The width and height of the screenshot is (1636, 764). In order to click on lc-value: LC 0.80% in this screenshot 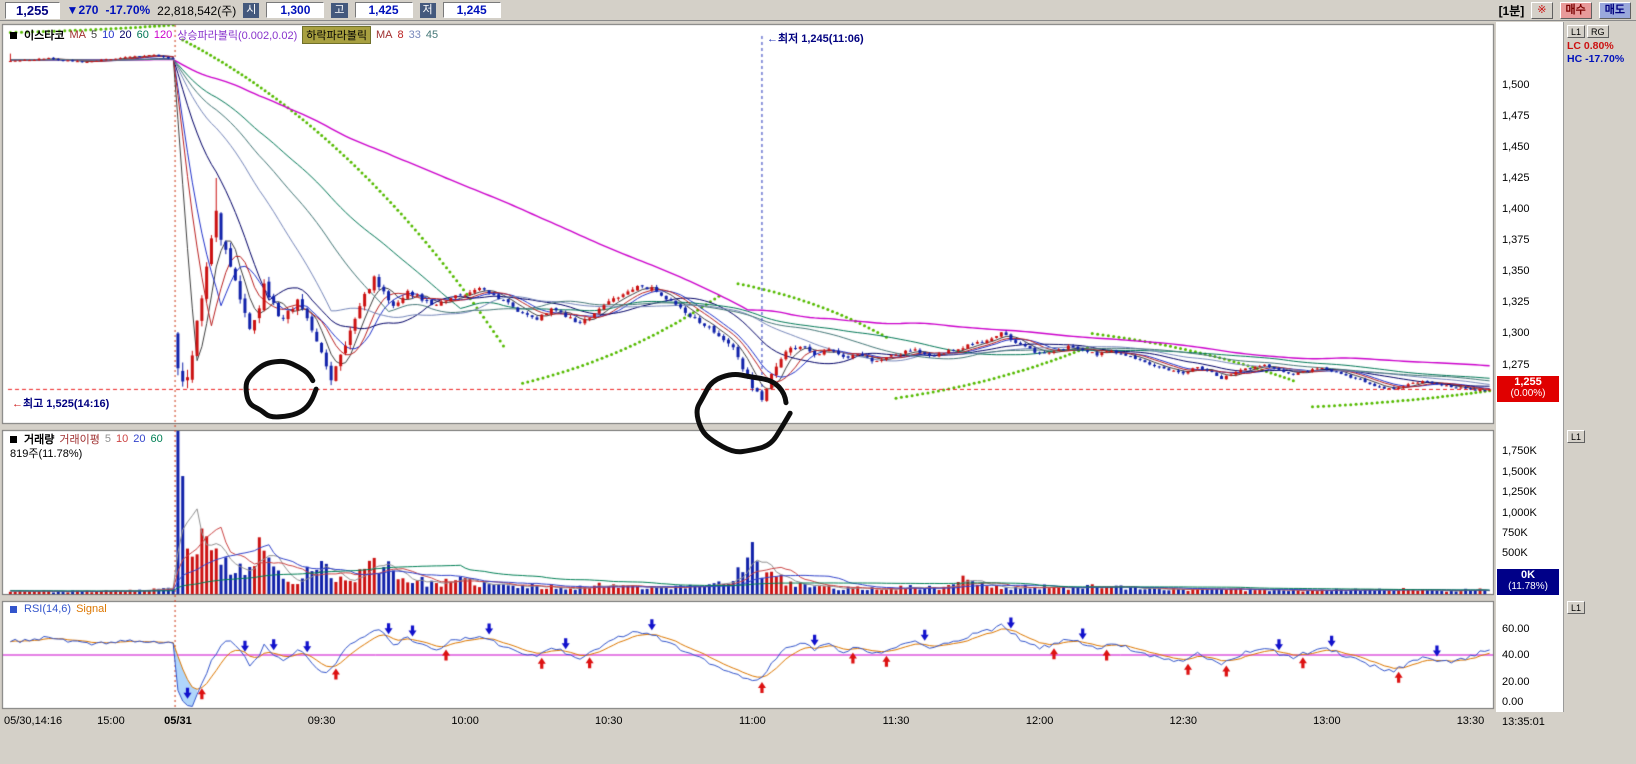, I will do `click(1590, 46)`.